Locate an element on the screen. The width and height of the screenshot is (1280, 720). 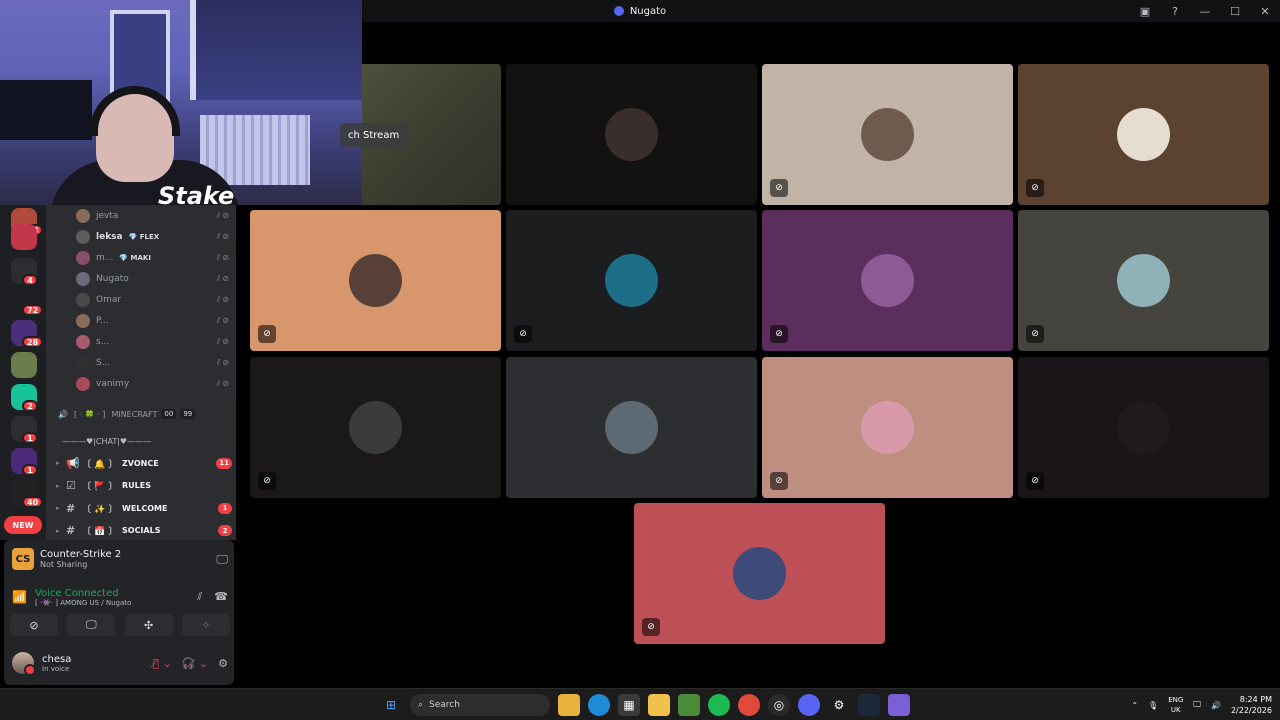
time: 8:24 PM is located at coordinates (1255, 699).